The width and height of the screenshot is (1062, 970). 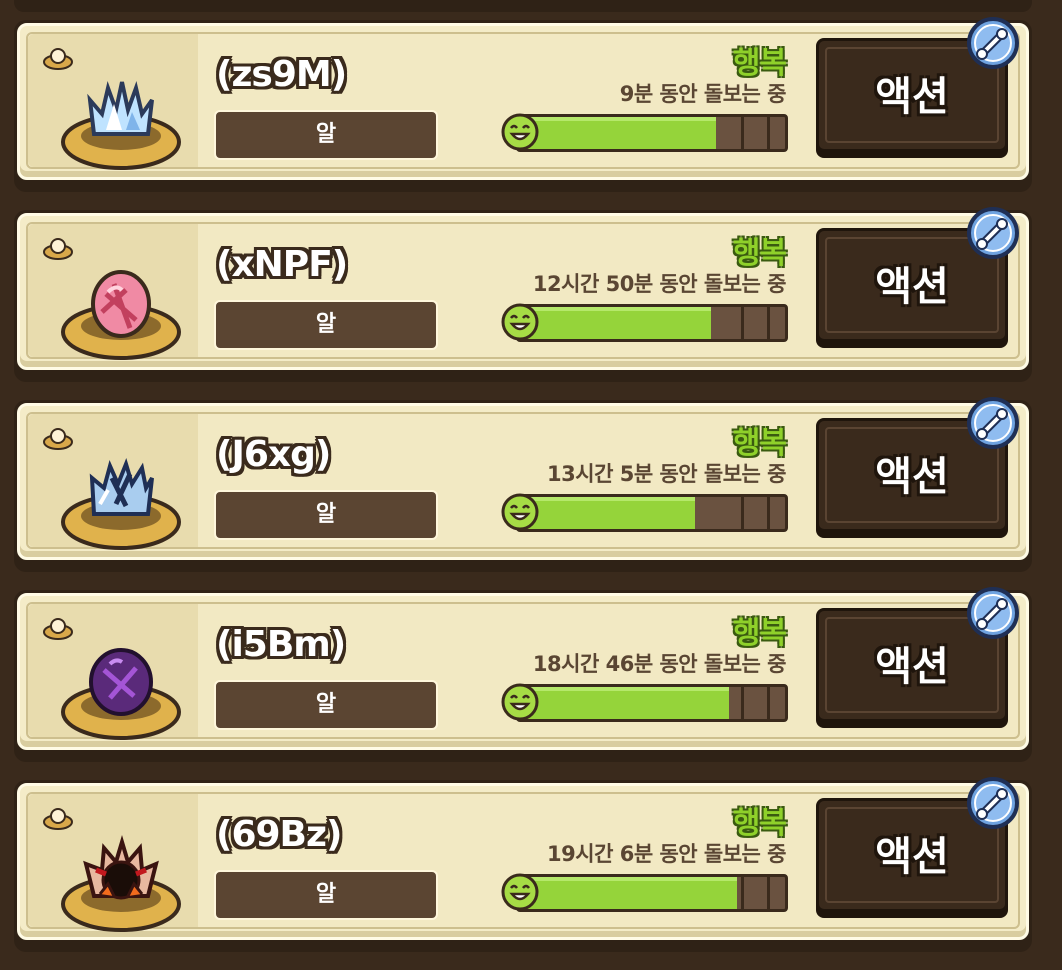 What do you see at coordinates (282, 264) in the screenshot?
I see `pet-name: (xNPF)` at bounding box center [282, 264].